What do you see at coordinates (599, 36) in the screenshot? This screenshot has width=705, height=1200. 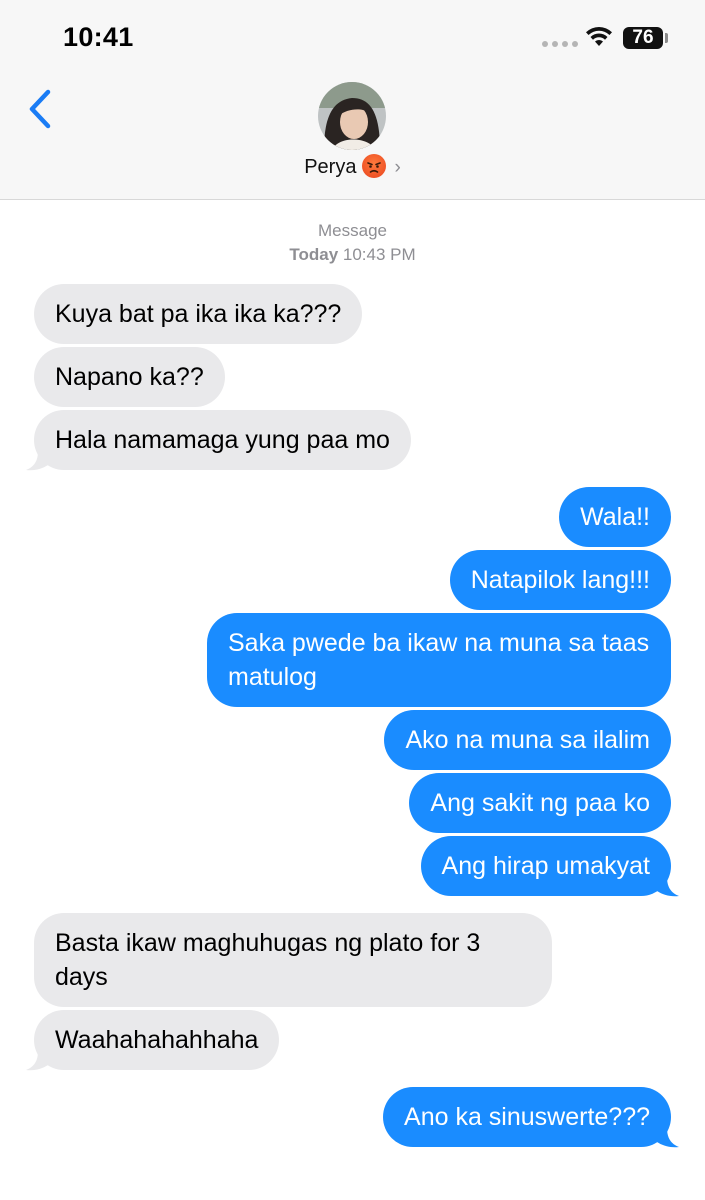 I see `wifi-icon` at bounding box center [599, 36].